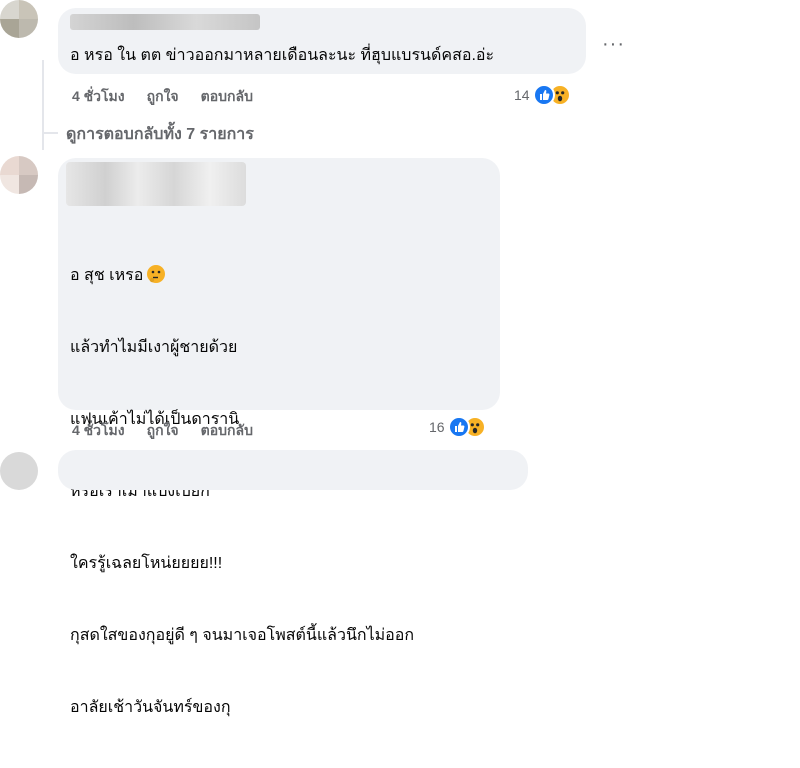 This screenshot has height=768, width=800. I want to click on thinking-emoji-icon, so click(156, 274).